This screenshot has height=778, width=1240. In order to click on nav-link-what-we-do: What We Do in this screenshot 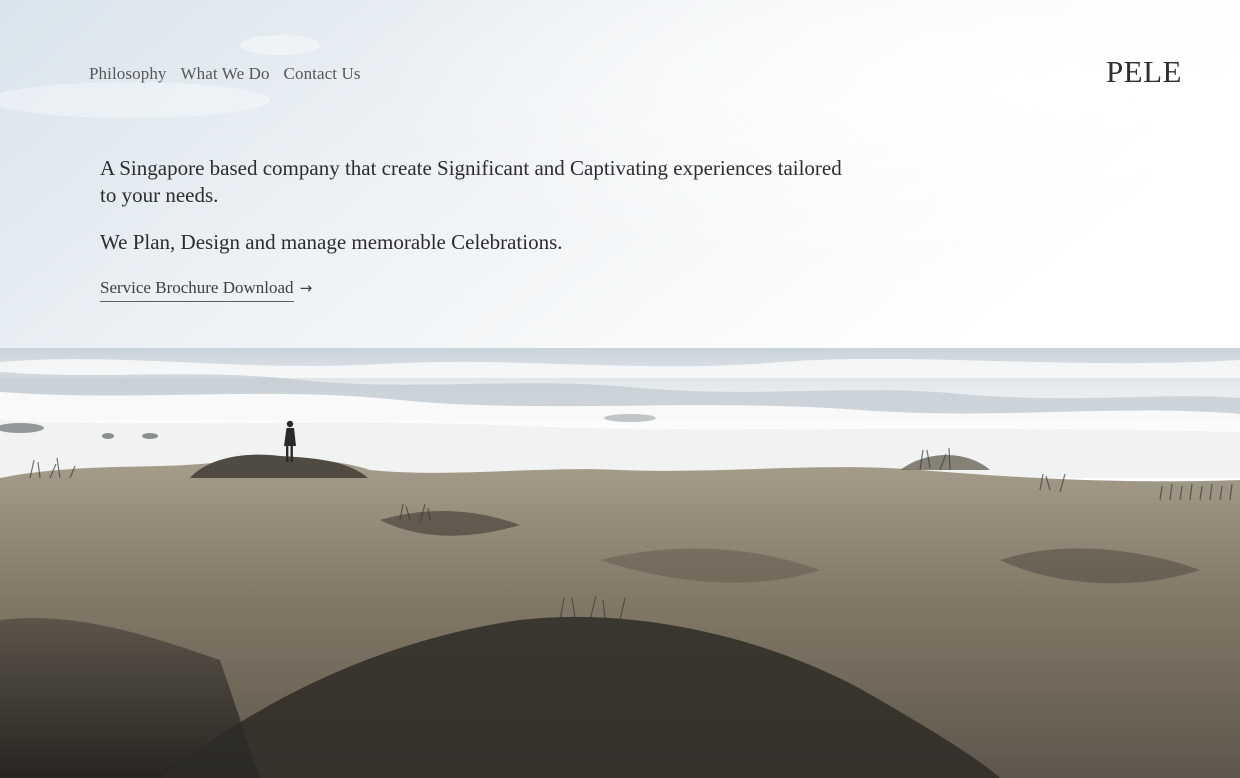, I will do `click(225, 74)`.